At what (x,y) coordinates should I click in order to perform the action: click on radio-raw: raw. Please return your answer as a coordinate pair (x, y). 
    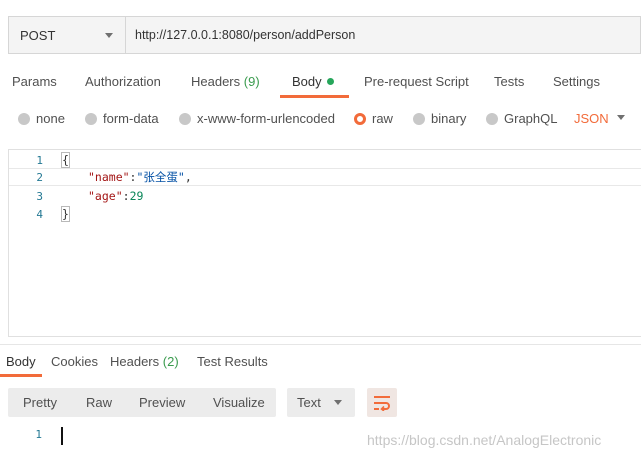
    Looking at the image, I should click on (373, 118).